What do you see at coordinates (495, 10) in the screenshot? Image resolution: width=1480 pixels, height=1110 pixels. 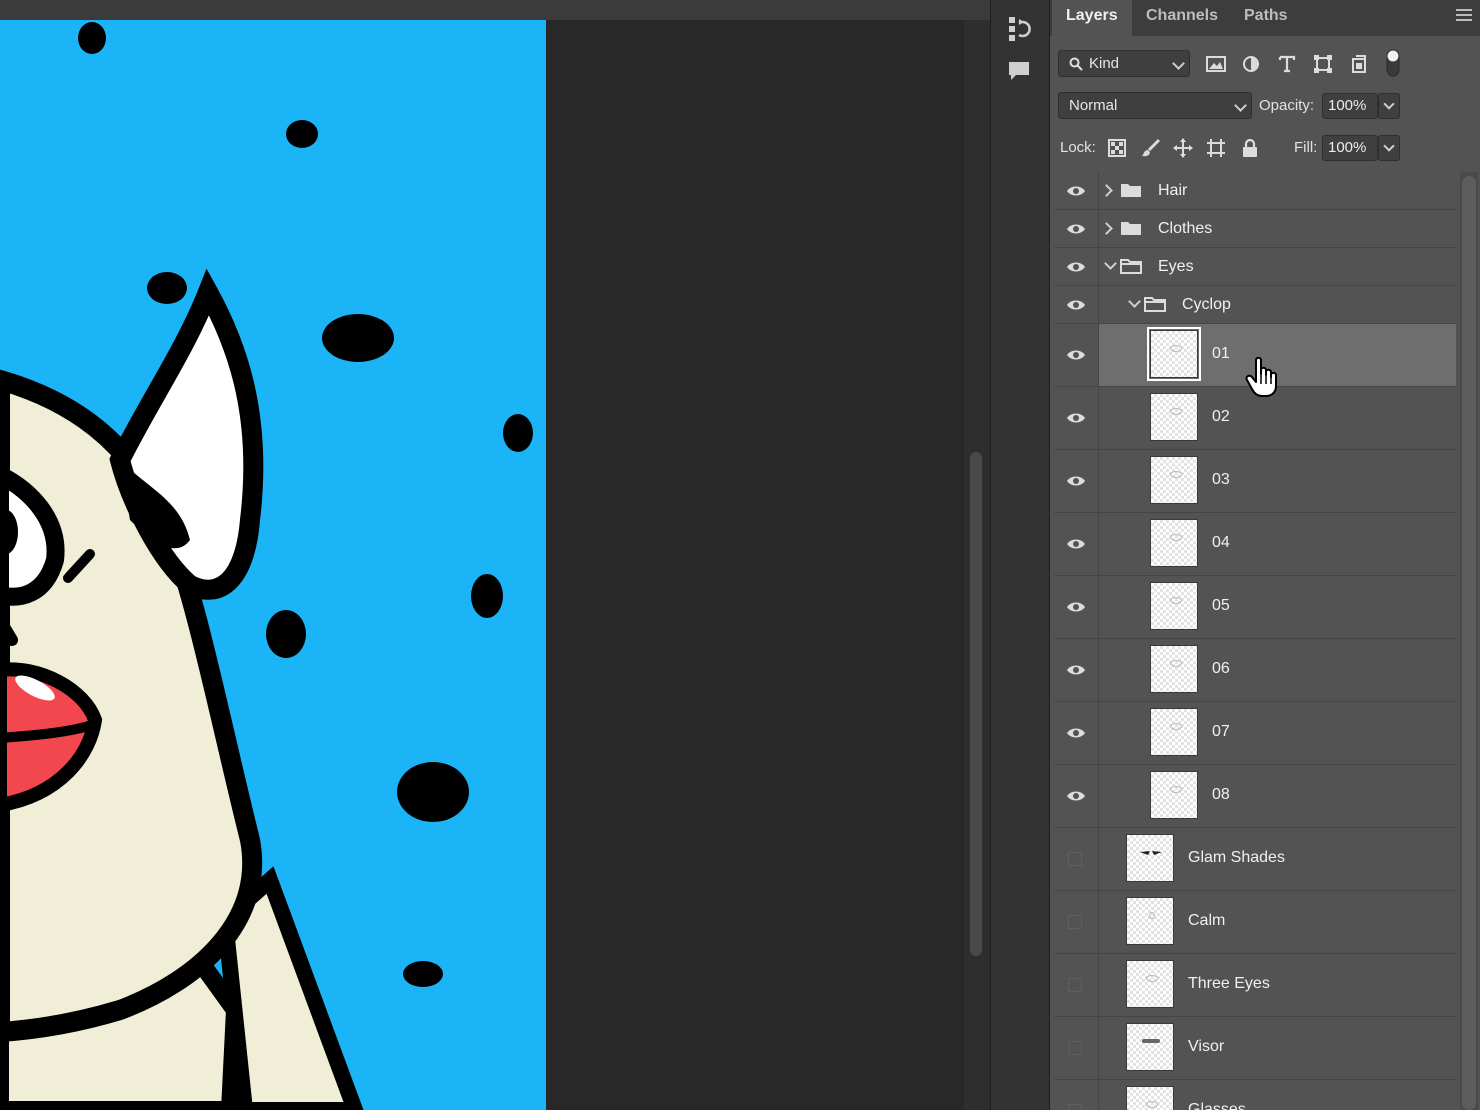 I see `document-tab-bar` at bounding box center [495, 10].